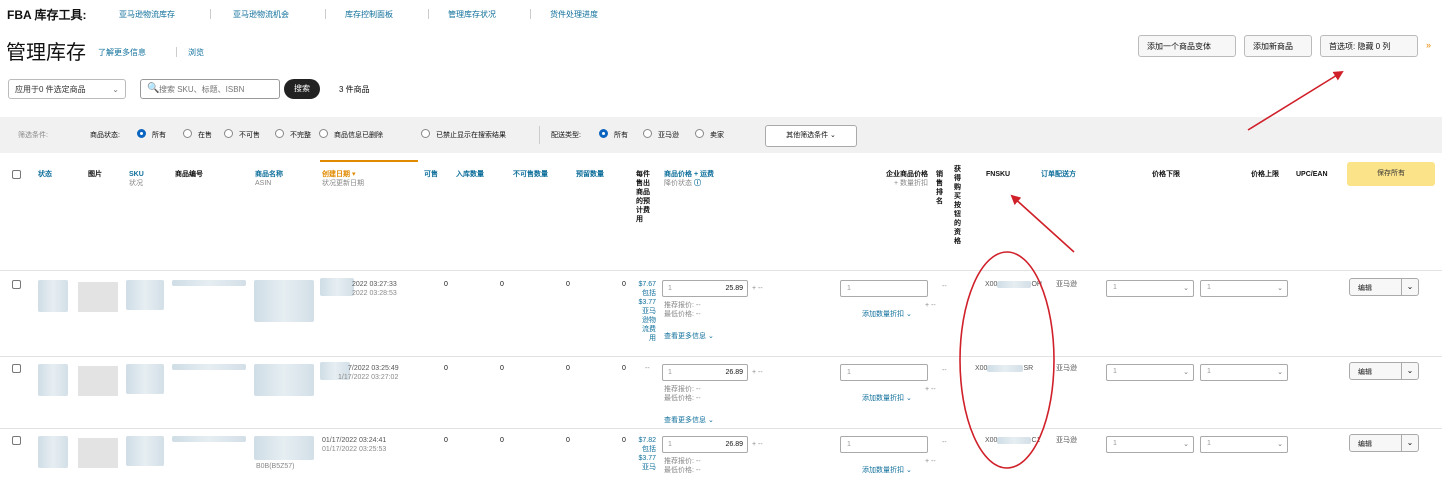 Image resolution: width=1442 pixels, height=478 pixels. I want to click on annotation-ellipse-fnsku, so click(1007, 360).